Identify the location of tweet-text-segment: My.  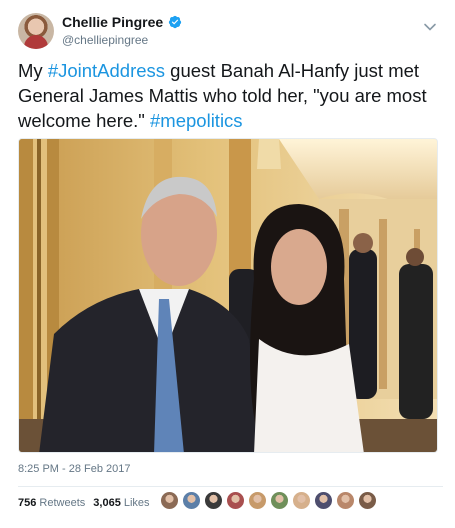
(33, 70).